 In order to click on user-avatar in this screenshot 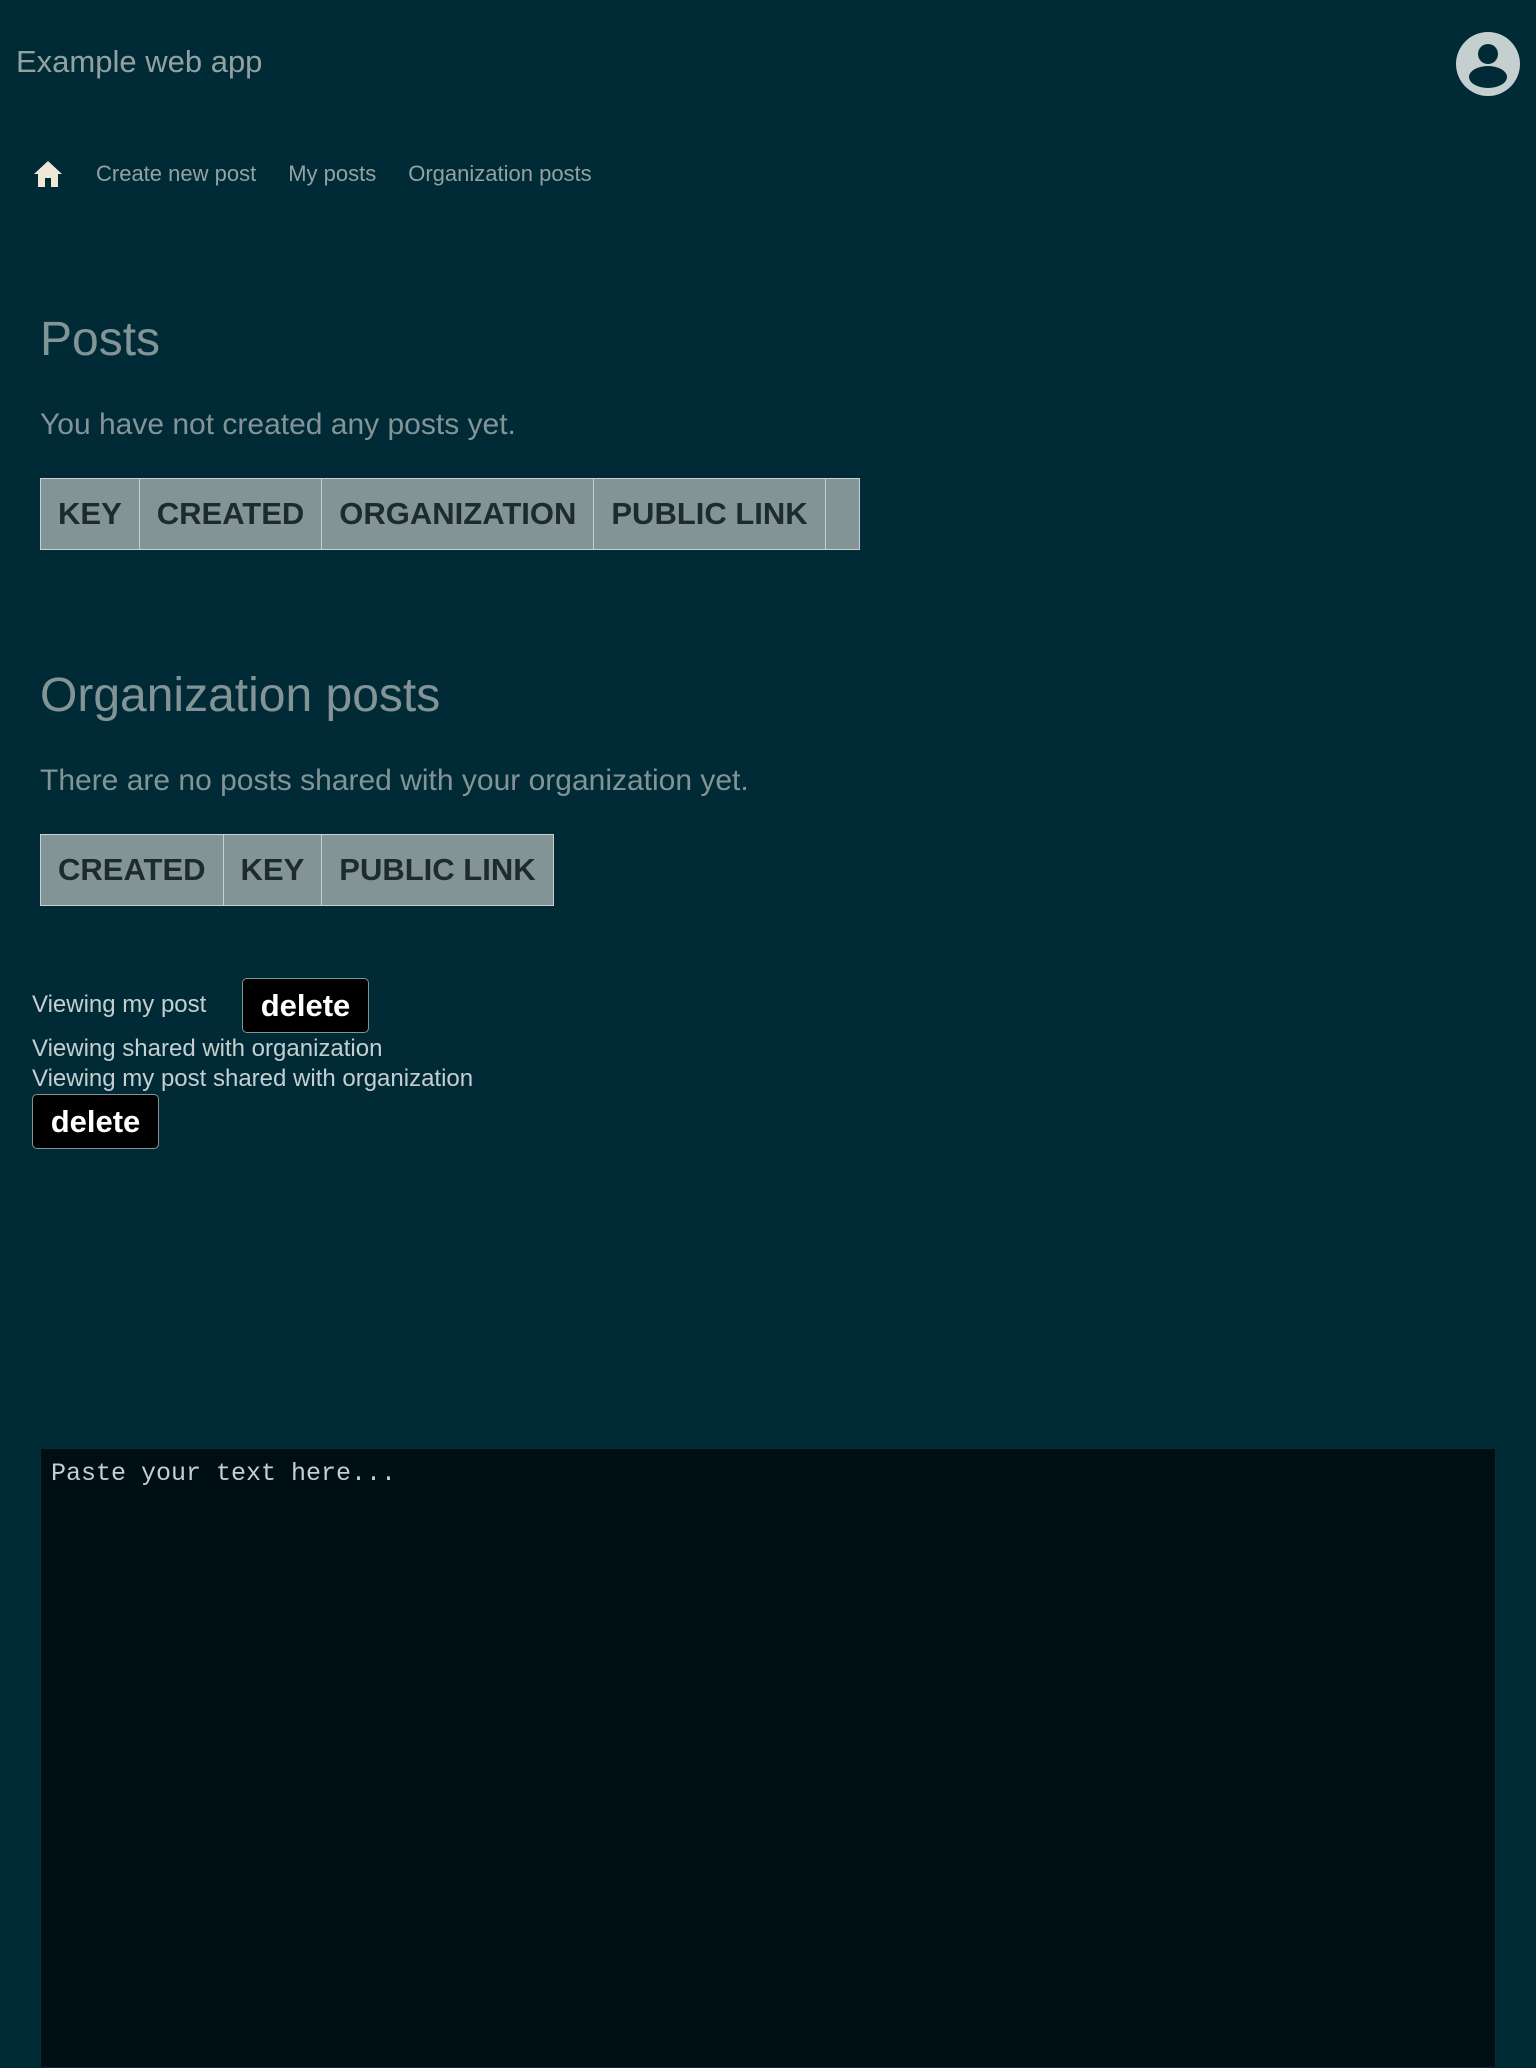, I will do `click(1488, 64)`.